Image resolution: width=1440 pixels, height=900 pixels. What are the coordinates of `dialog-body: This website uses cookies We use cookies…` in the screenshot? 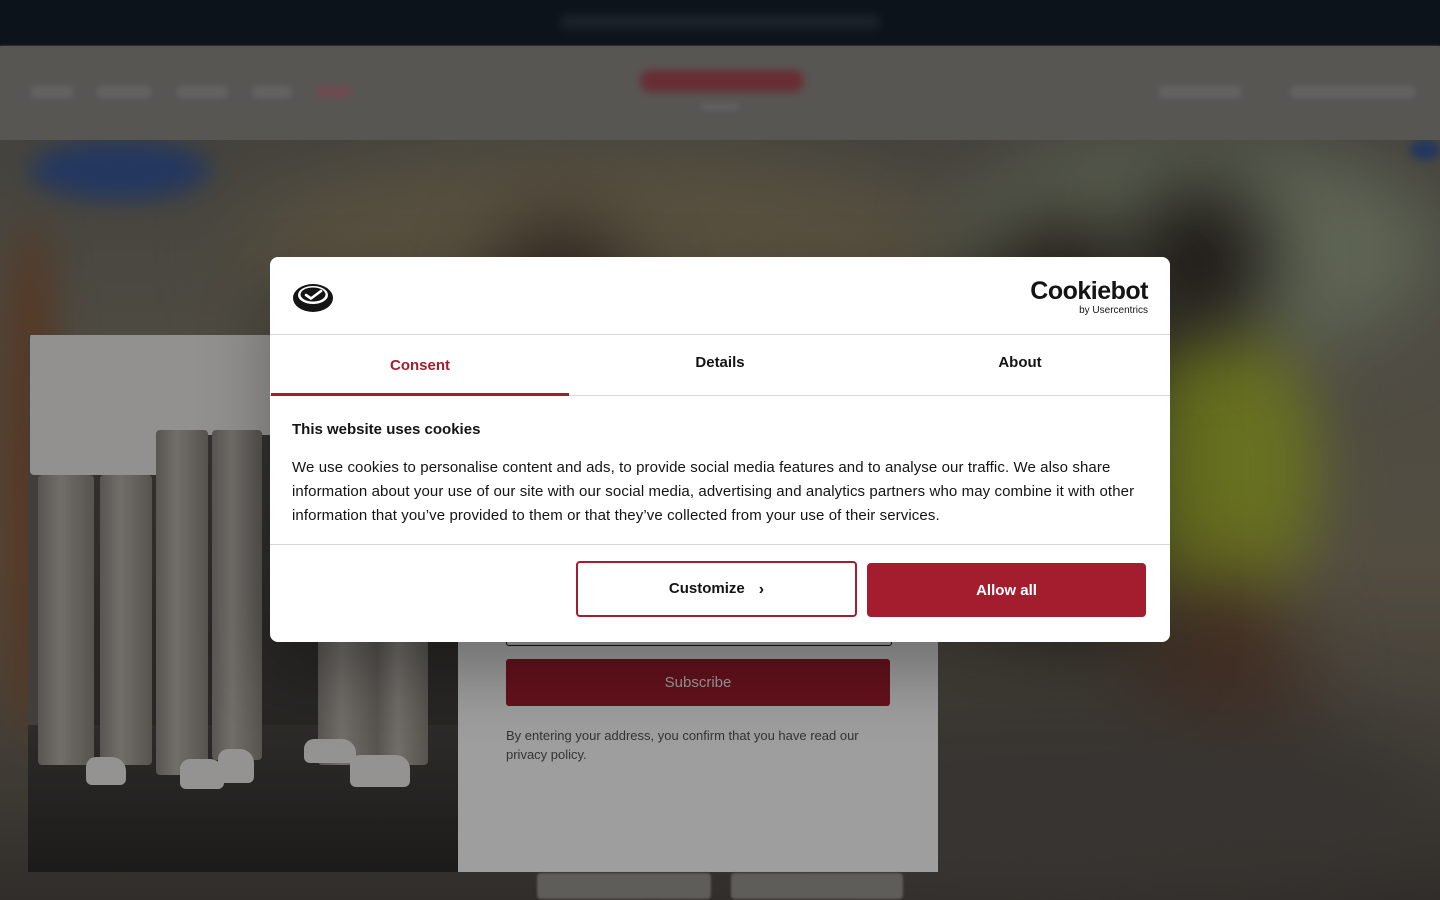 It's located at (721, 472).